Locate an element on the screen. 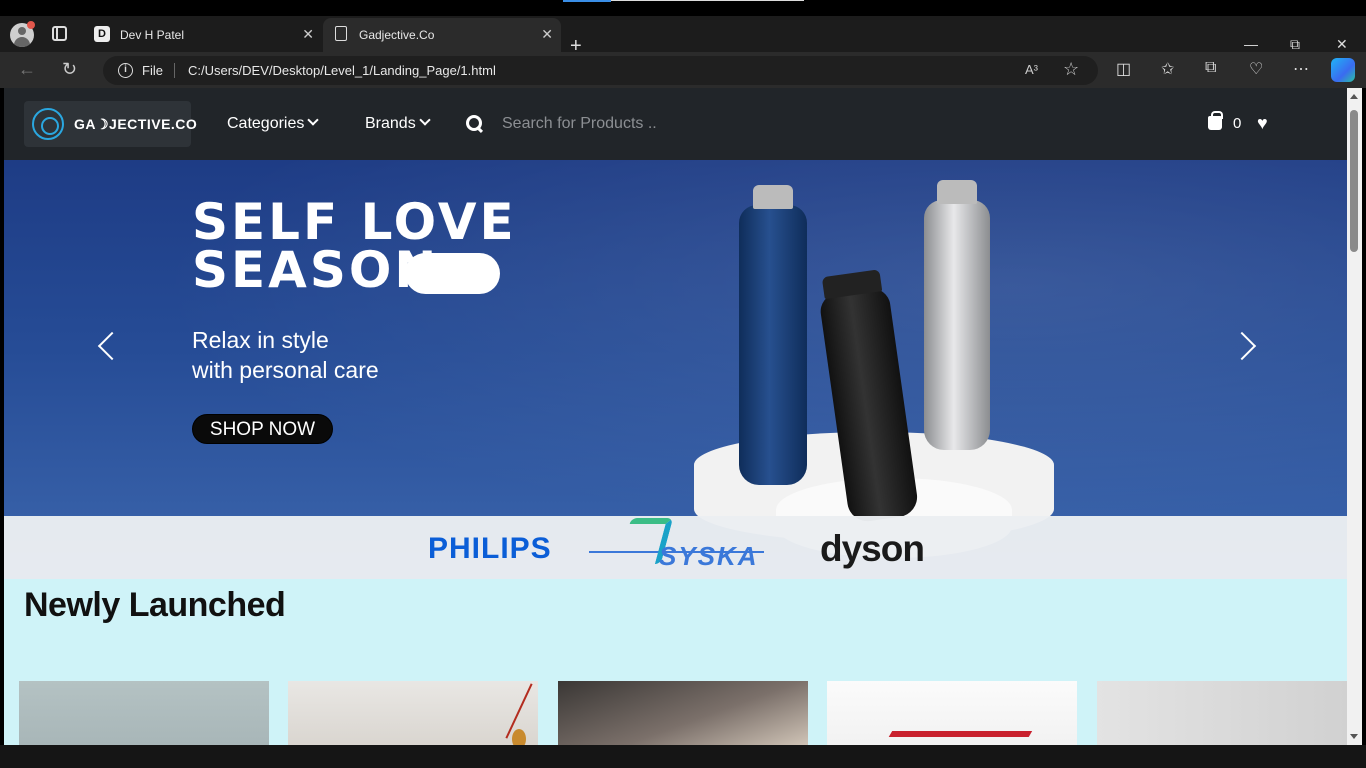 This screenshot has width=1366, height=768. lamp-bulb is located at coordinates (519, 737).